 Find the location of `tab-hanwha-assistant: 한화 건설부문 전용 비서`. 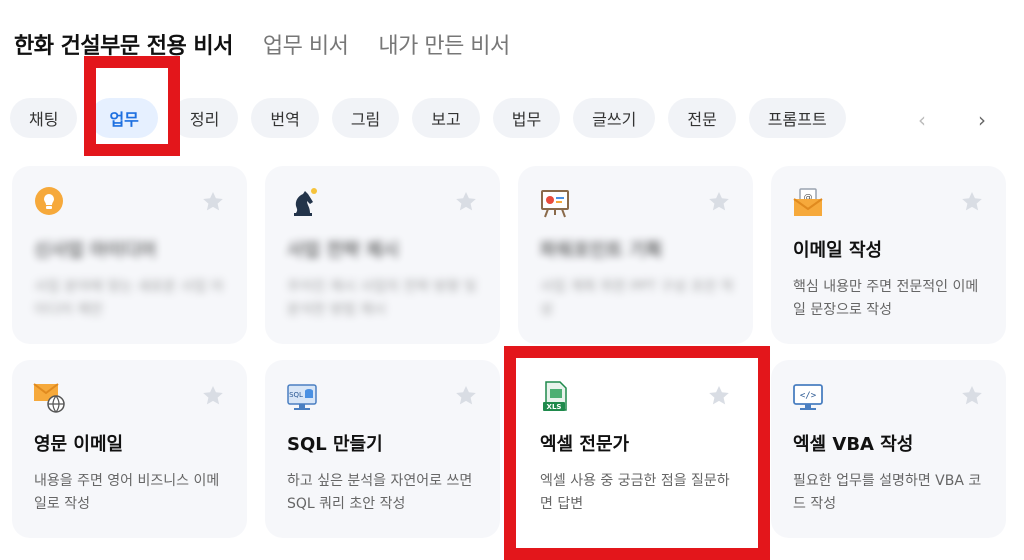

tab-hanwha-assistant: 한화 건설부문 전용 비서 is located at coordinates (123, 44).